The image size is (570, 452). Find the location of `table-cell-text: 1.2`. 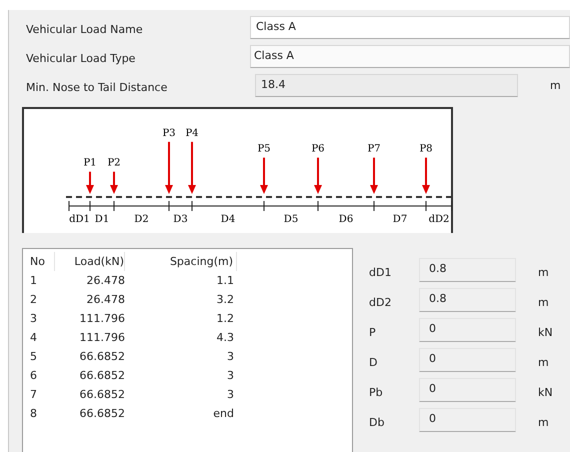

table-cell-text: 1.2 is located at coordinates (225, 318).